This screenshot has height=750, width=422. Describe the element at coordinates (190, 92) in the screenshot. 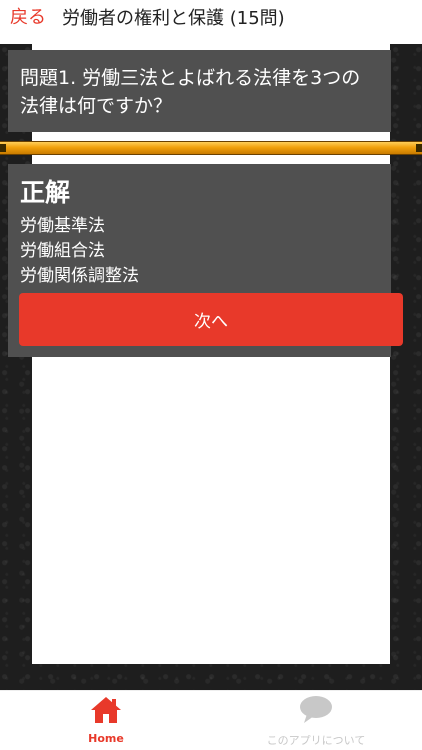

I see `question-text: 問題1. 労働三法とよばれる法律を3つの法律は何ですか？` at that location.